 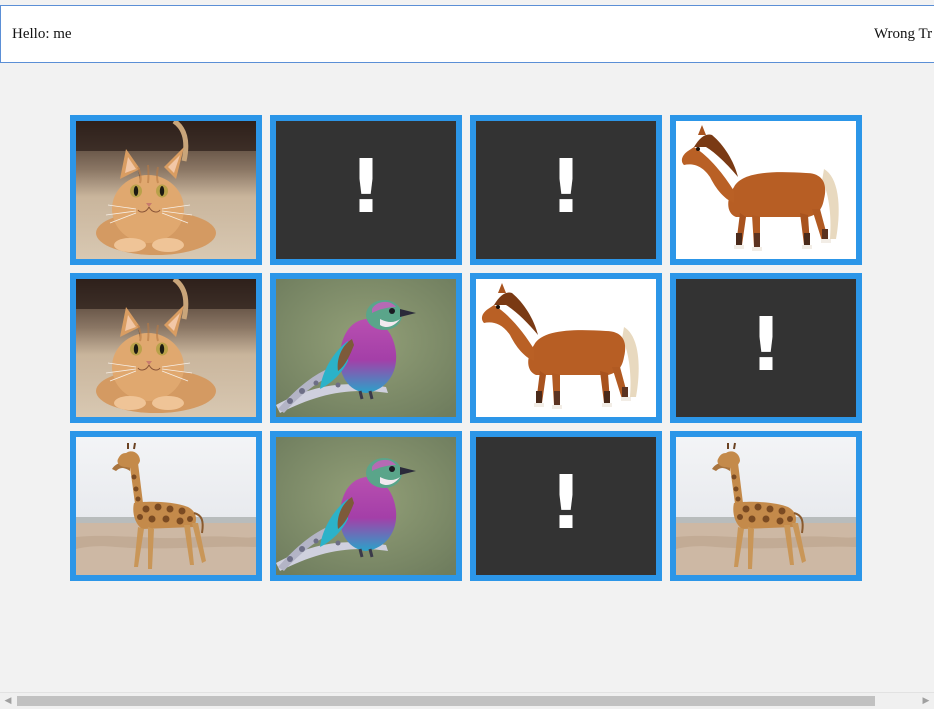 I want to click on header-bar: Hello: me Wrong Tr, so click(x=467, y=34).